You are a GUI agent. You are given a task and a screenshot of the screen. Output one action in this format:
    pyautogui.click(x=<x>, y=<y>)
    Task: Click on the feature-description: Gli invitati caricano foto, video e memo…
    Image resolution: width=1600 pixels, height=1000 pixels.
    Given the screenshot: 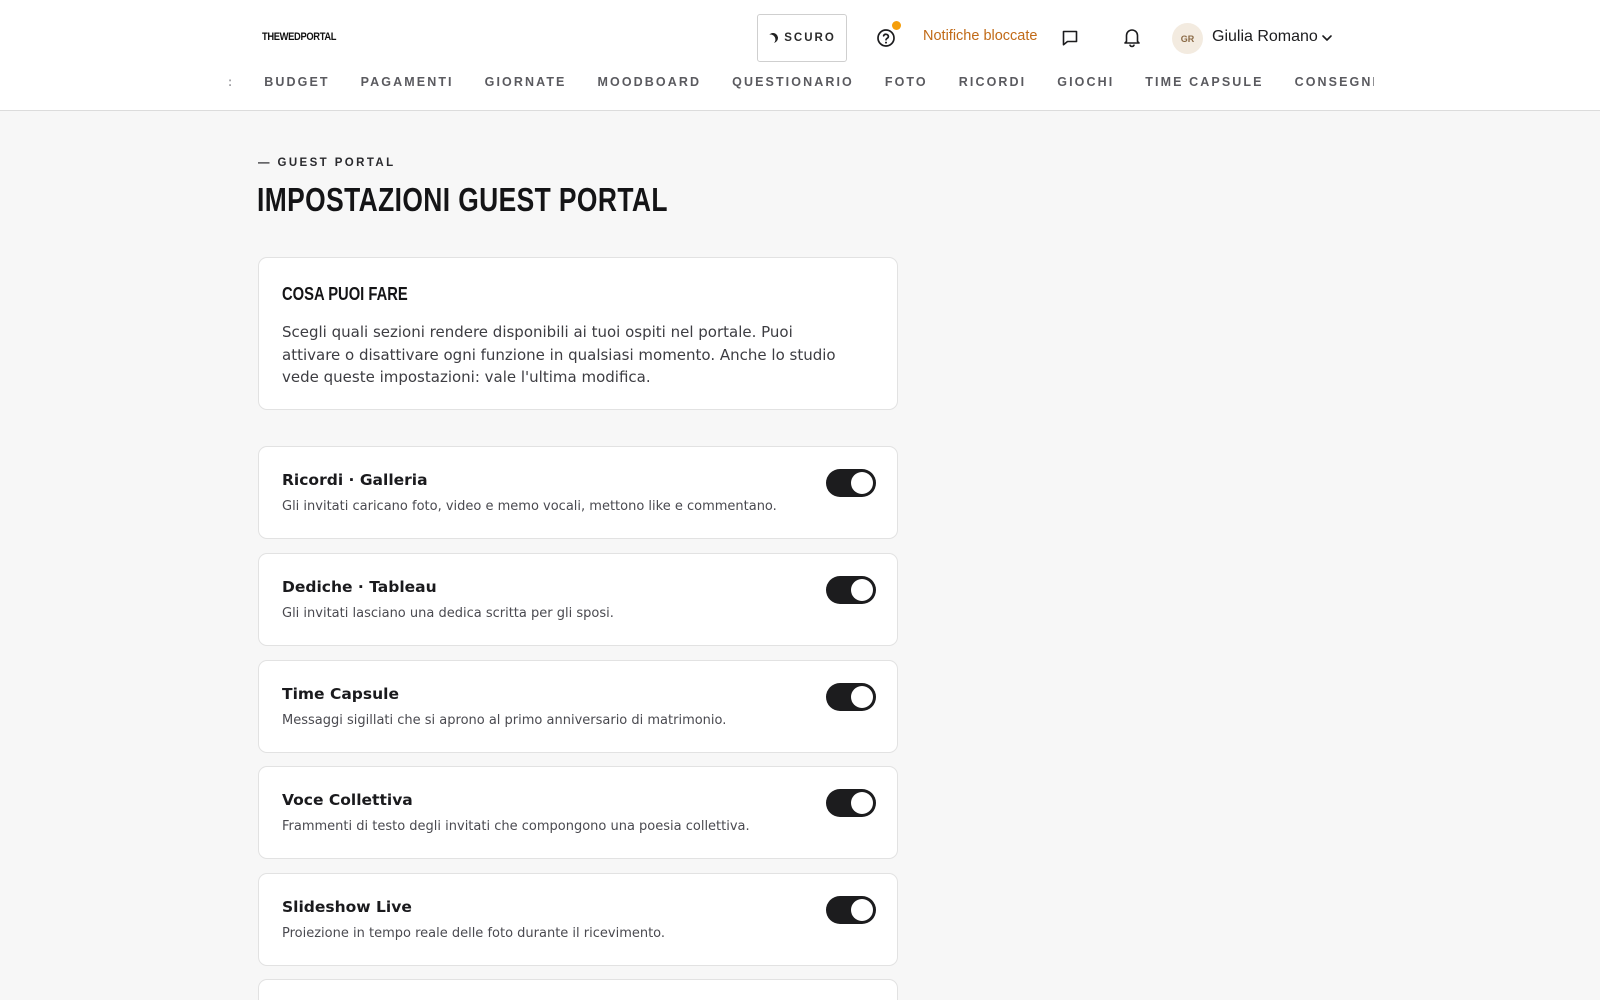 What is the action you would take?
    pyautogui.click(x=529, y=506)
    